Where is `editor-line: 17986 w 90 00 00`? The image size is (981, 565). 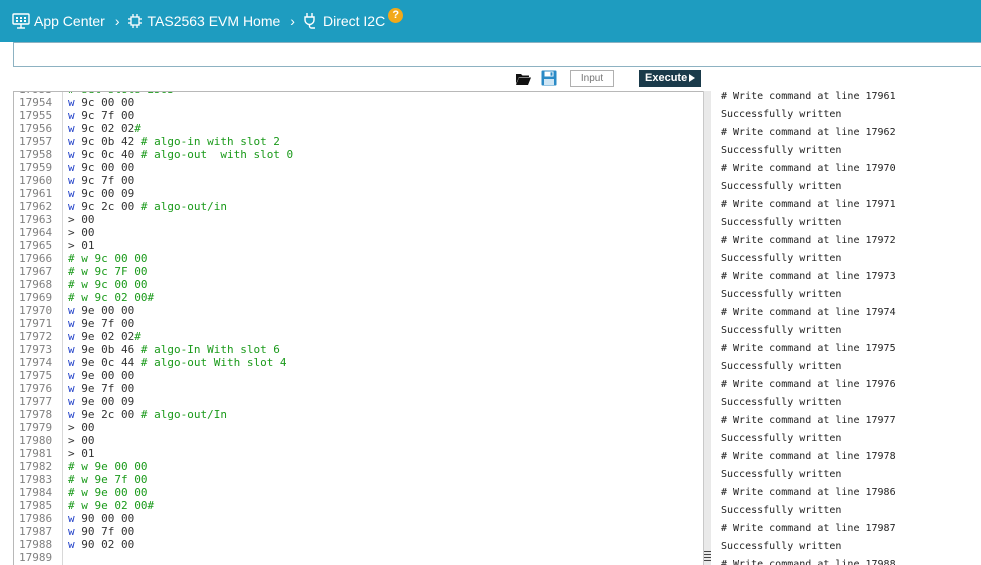 editor-line: 17986 w 90 00 00 is located at coordinates (358, 518).